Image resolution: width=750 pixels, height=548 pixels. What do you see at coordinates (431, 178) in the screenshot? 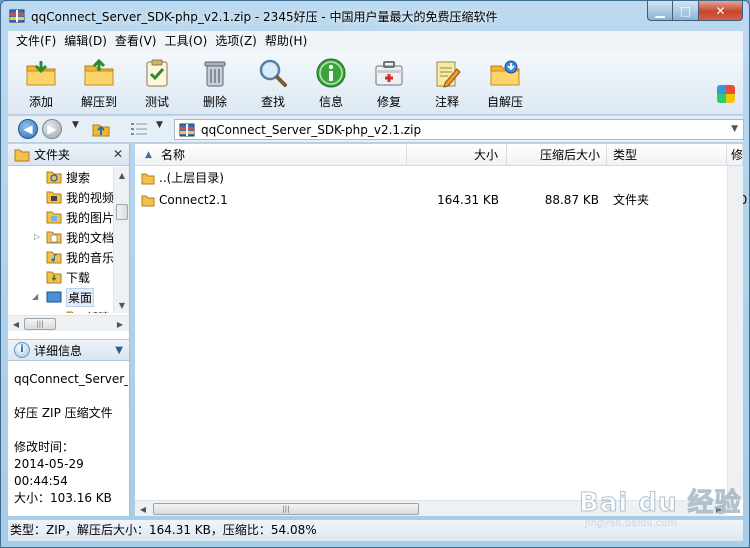
I see `table-row: ..(上层目录)` at bounding box center [431, 178].